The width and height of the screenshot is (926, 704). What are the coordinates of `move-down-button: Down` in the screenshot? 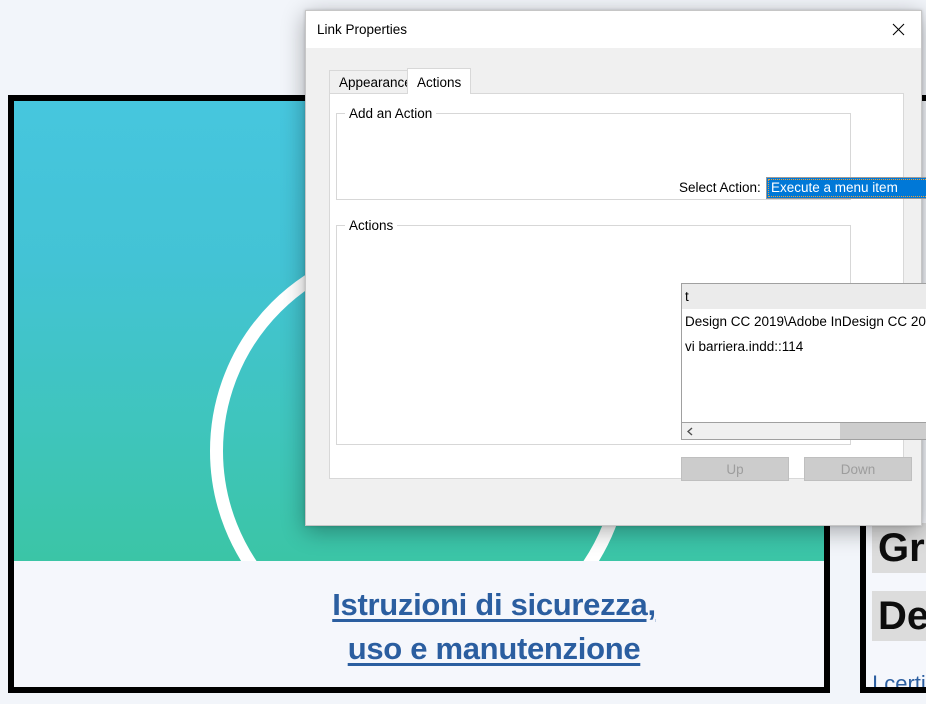 It's located at (858, 469).